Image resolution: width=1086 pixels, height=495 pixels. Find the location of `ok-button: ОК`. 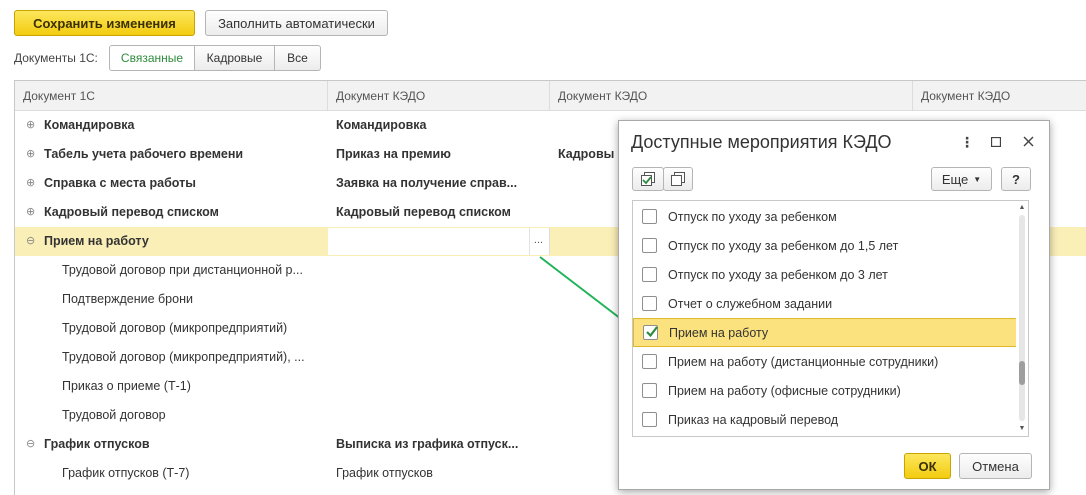

ok-button: ОК is located at coordinates (927, 466).